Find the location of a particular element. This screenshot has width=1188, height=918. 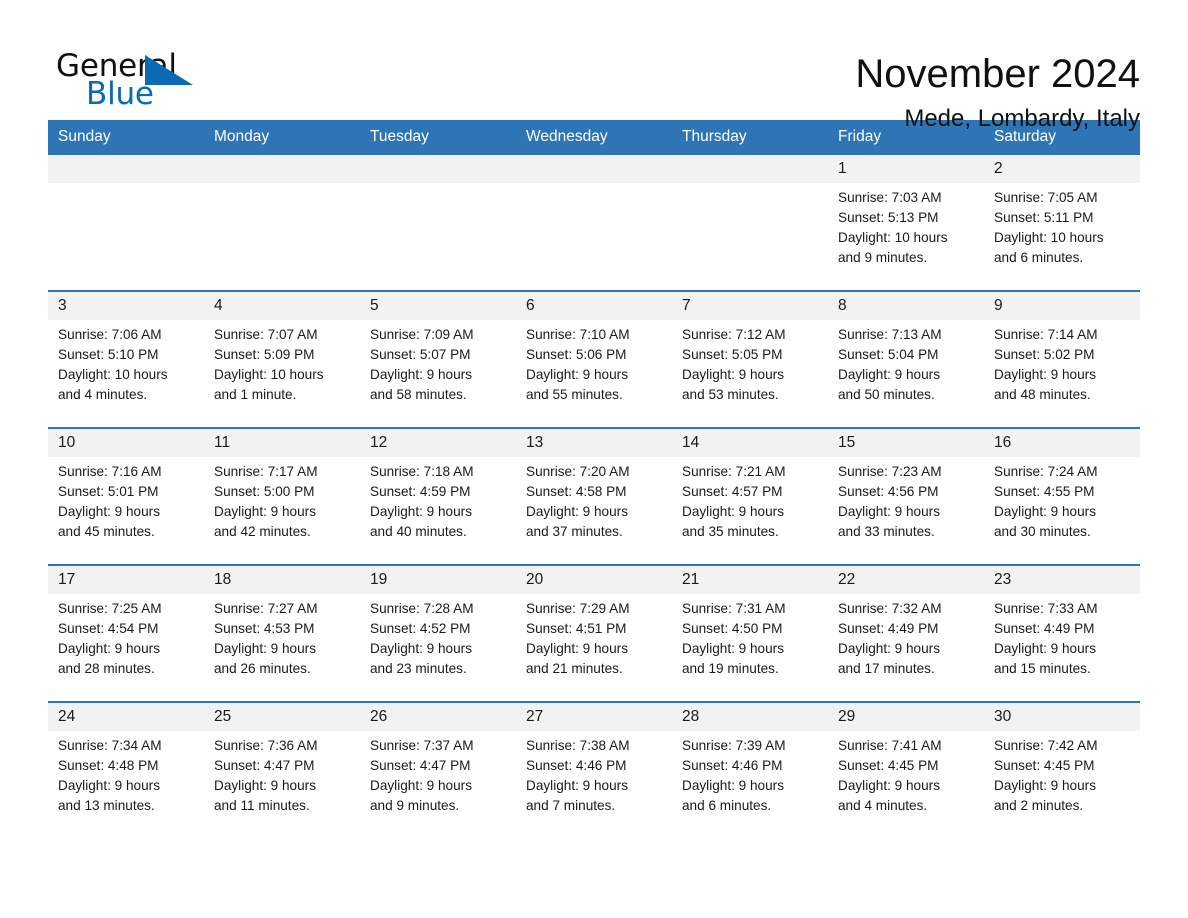

daylight-text-line2: and 2 minutes. is located at coordinates (1039, 805).